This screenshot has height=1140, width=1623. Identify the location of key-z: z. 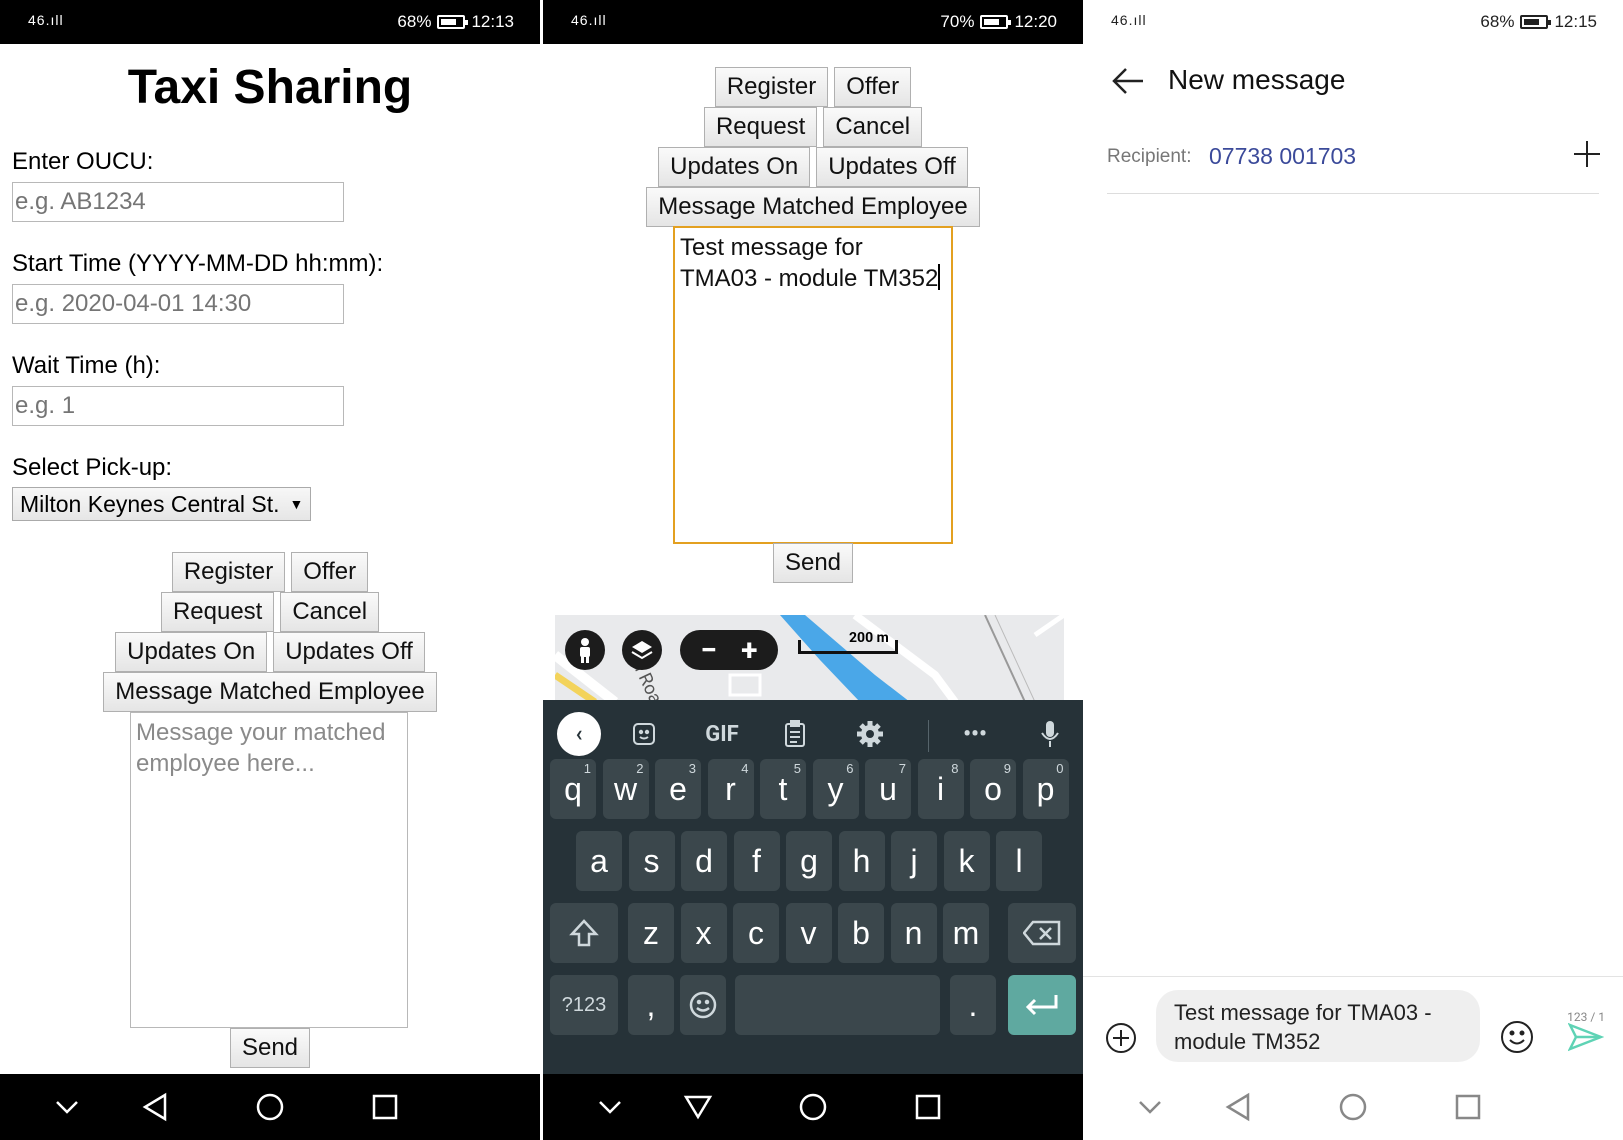
(651, 933).